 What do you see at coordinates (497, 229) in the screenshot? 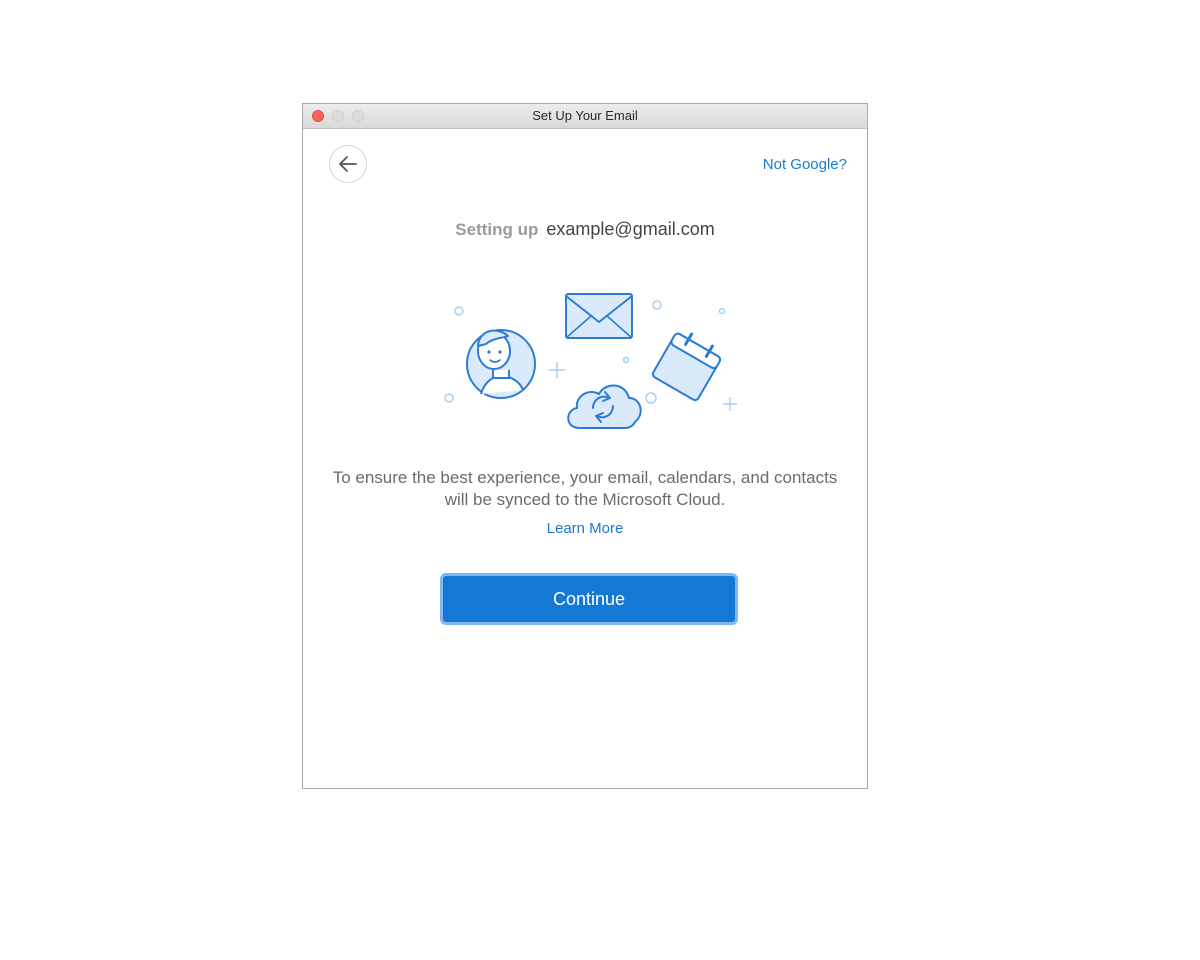
I see `setting-up-label: Setting up` at bounding box center [497, 229].